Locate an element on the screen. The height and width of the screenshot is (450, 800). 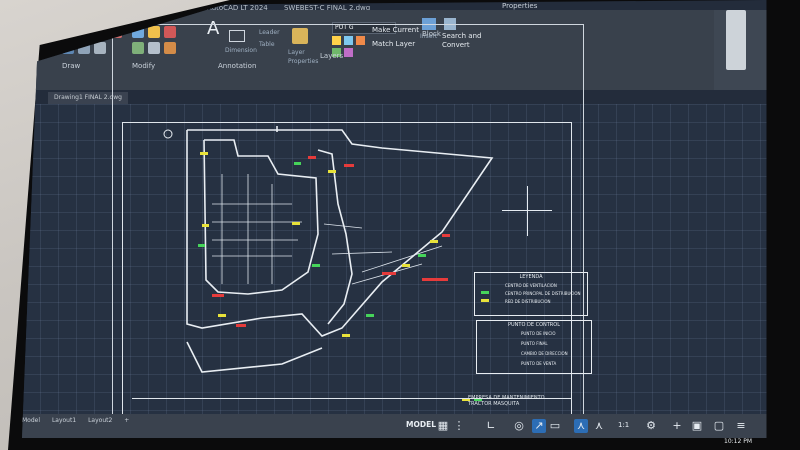
line-icon is located at coordinates (68, 32).